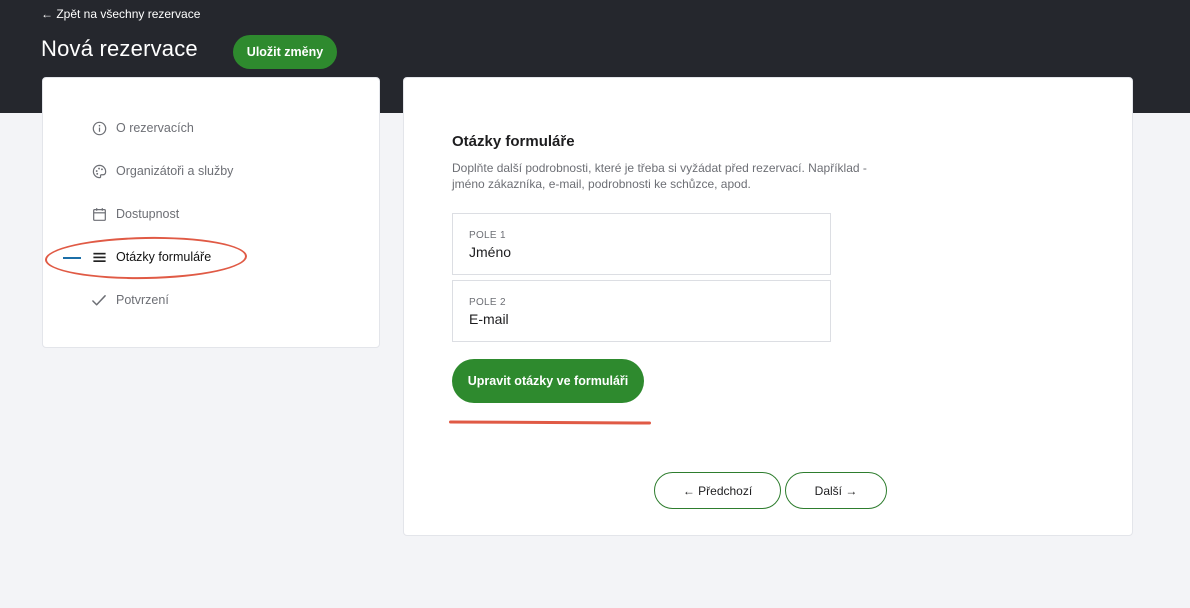 Image resolution: width=1190 pixels, height=608 pixels. Describe the element at coordinates (119, 48) in the screenshot. I see `page-title: Nová rezervace` at that location.